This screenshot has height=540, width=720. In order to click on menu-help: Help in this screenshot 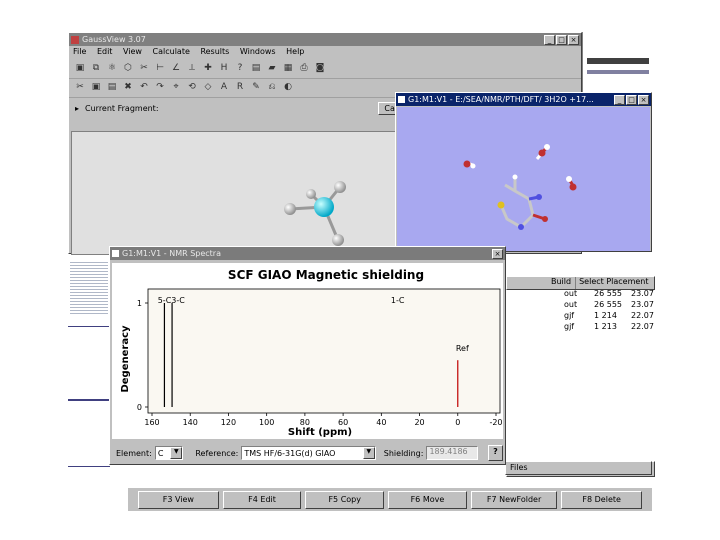, I will do `click(295, 51)`.